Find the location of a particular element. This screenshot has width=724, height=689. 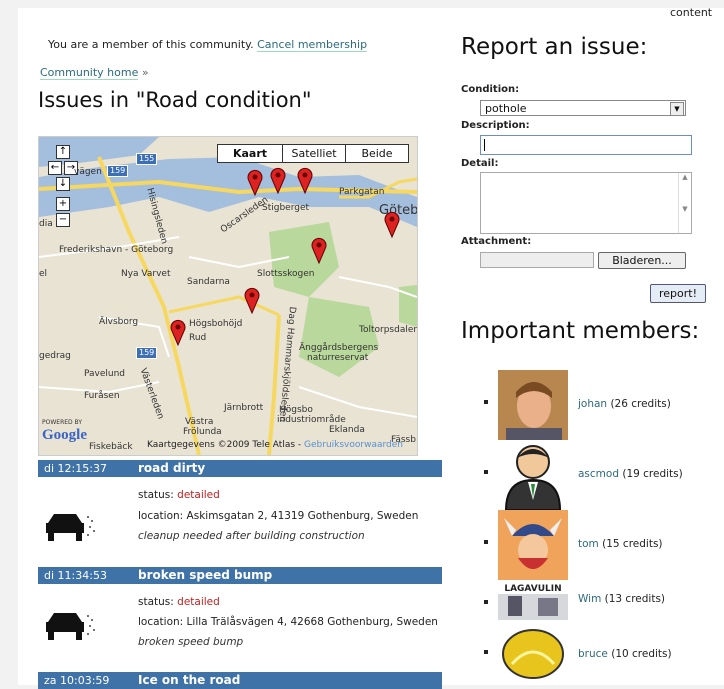

road-badge-159: 159 is located at coordinates (118, 171).